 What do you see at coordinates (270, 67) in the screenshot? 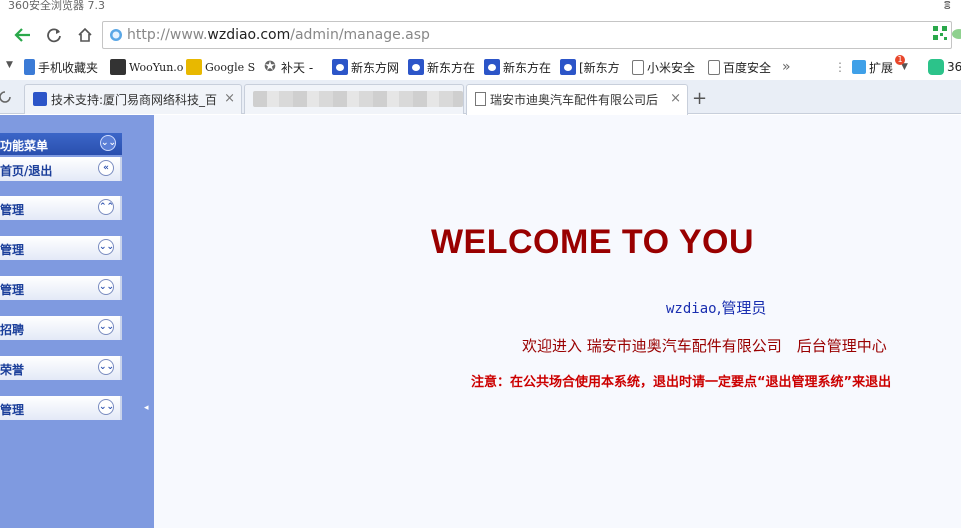
I see `star-icon: ✪` at bounding box center [270, 67].